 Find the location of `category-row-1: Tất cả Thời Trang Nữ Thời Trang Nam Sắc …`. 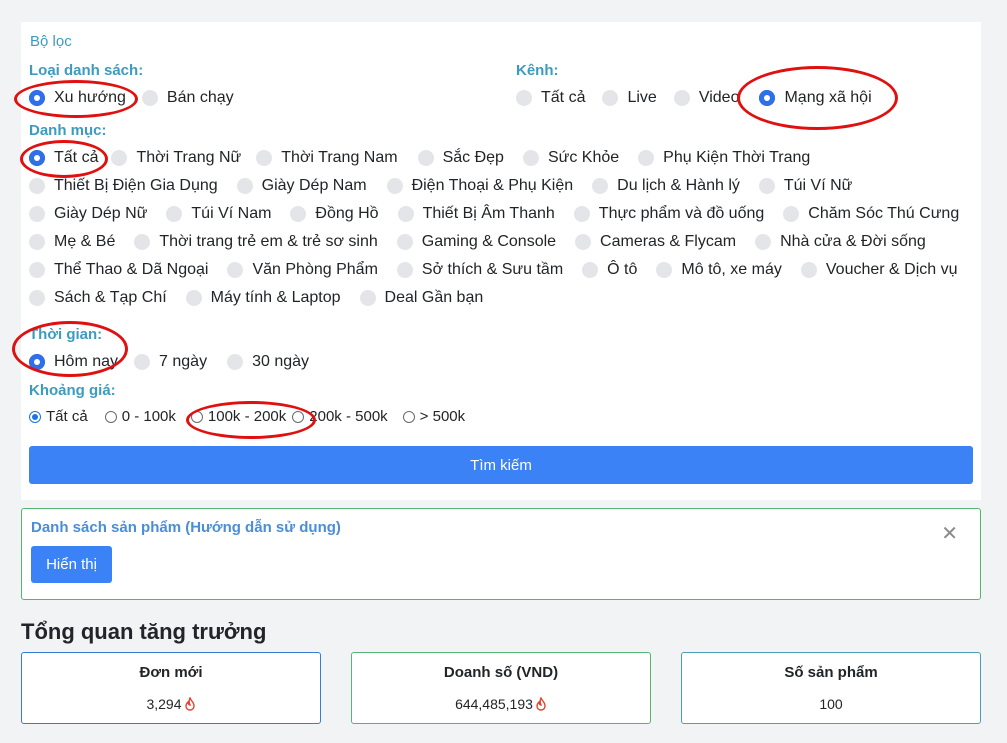

category-row-1: Tất cả Thời Trang Nữ Thời Trang Nam Sắc … is located at coordinates (427, 158).